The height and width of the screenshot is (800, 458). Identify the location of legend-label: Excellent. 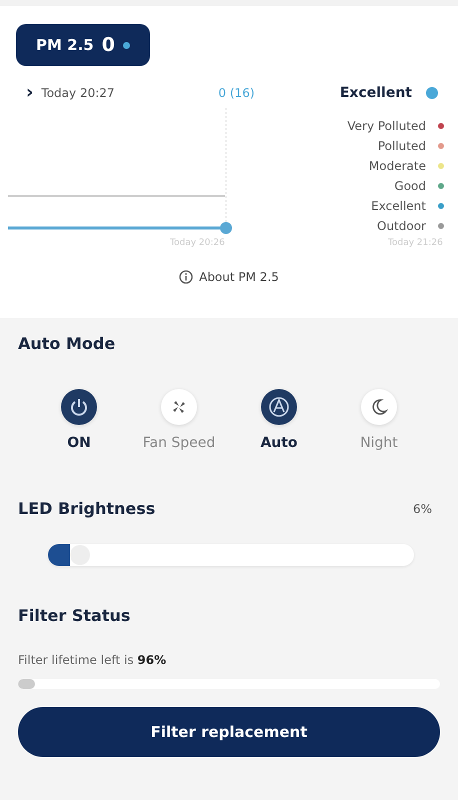
(398, 206).